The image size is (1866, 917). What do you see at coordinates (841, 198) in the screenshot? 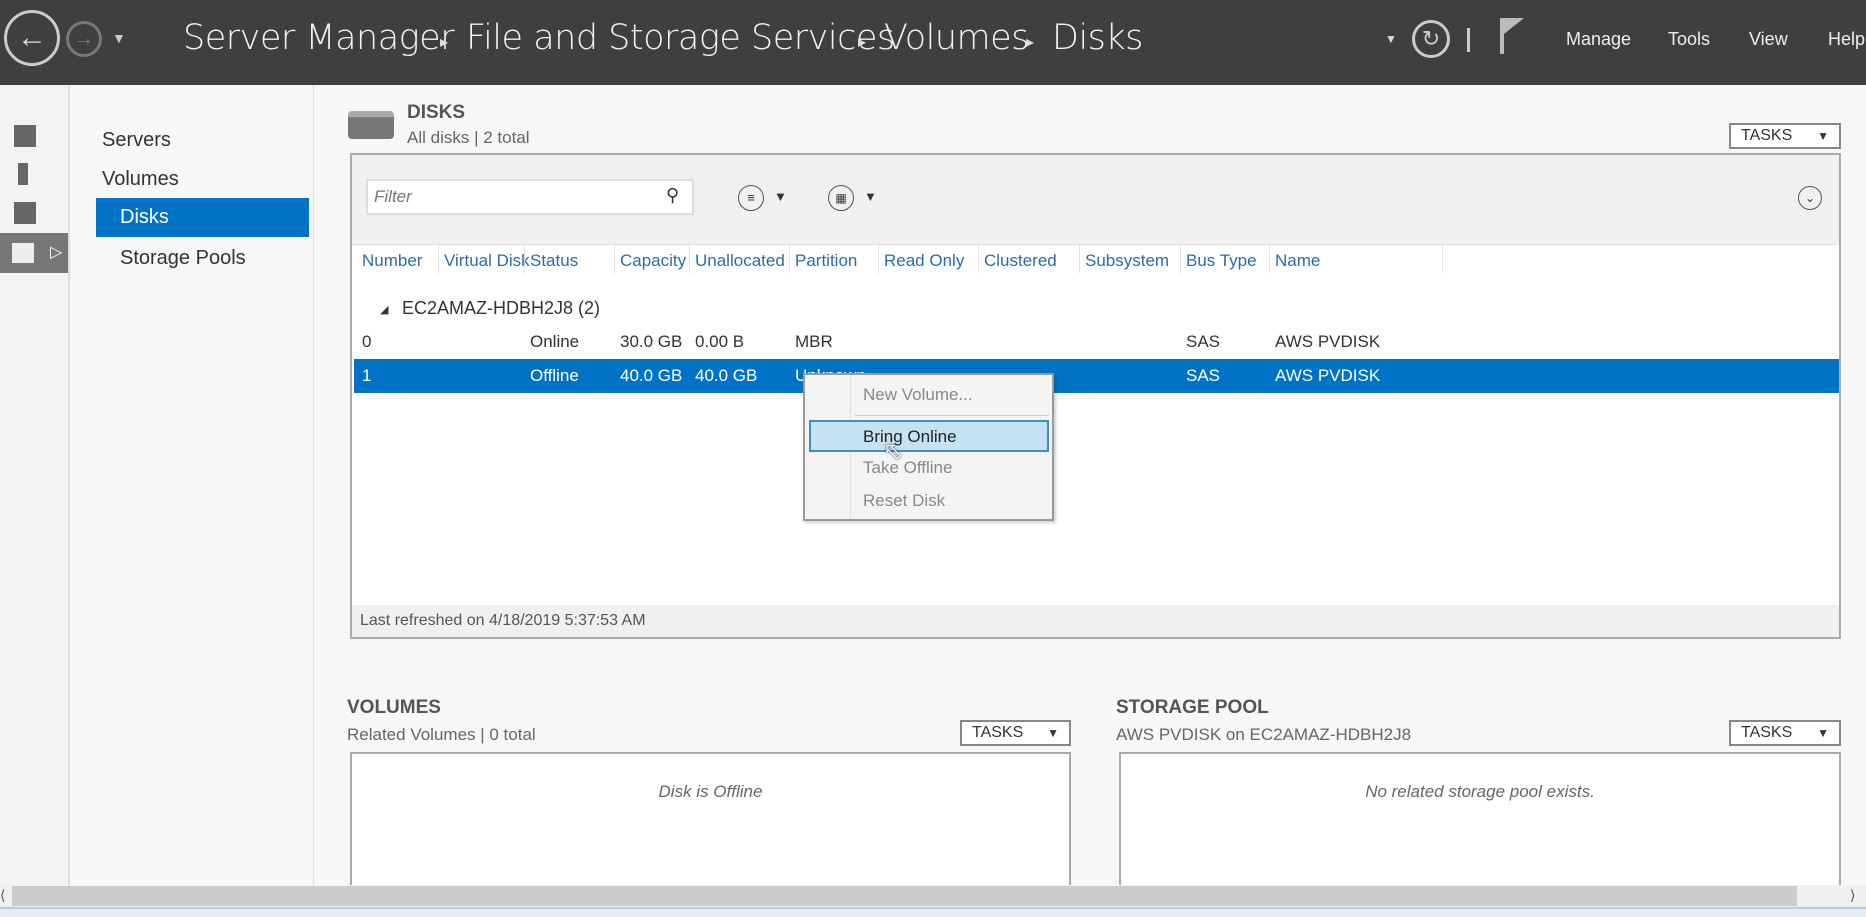
I see `save-query-icon: ▦` at bounding box center [841, 198].